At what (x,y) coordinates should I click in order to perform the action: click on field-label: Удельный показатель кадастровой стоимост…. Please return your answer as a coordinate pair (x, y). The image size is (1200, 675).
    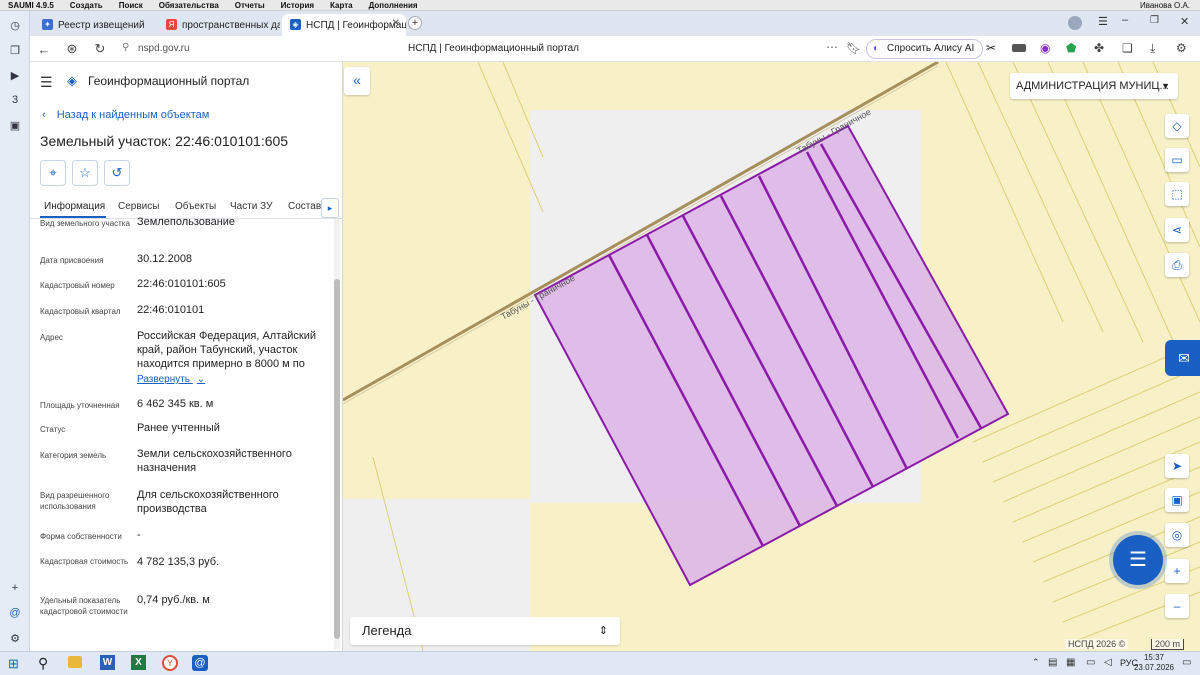
    Looking at the image, I should click on (84, 606).